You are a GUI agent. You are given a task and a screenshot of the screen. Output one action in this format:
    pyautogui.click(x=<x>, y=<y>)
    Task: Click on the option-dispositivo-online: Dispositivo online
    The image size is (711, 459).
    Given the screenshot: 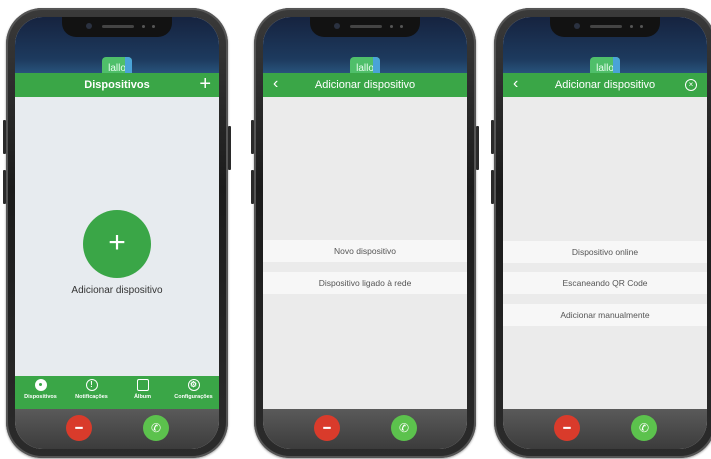 What is the action you would take?
    pyautogui.click(x=605, y=252)
    